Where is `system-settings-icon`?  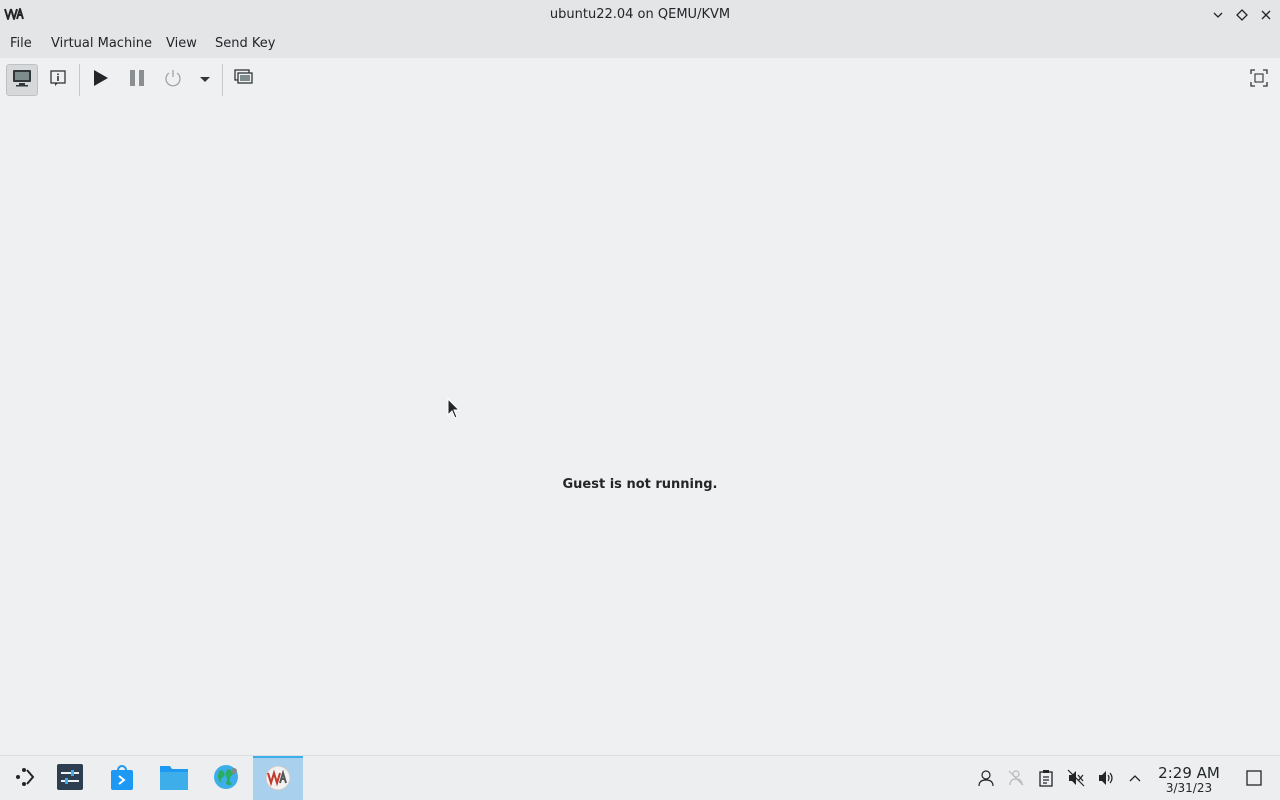 system-settings-icon is located at coordinates (70, 779).